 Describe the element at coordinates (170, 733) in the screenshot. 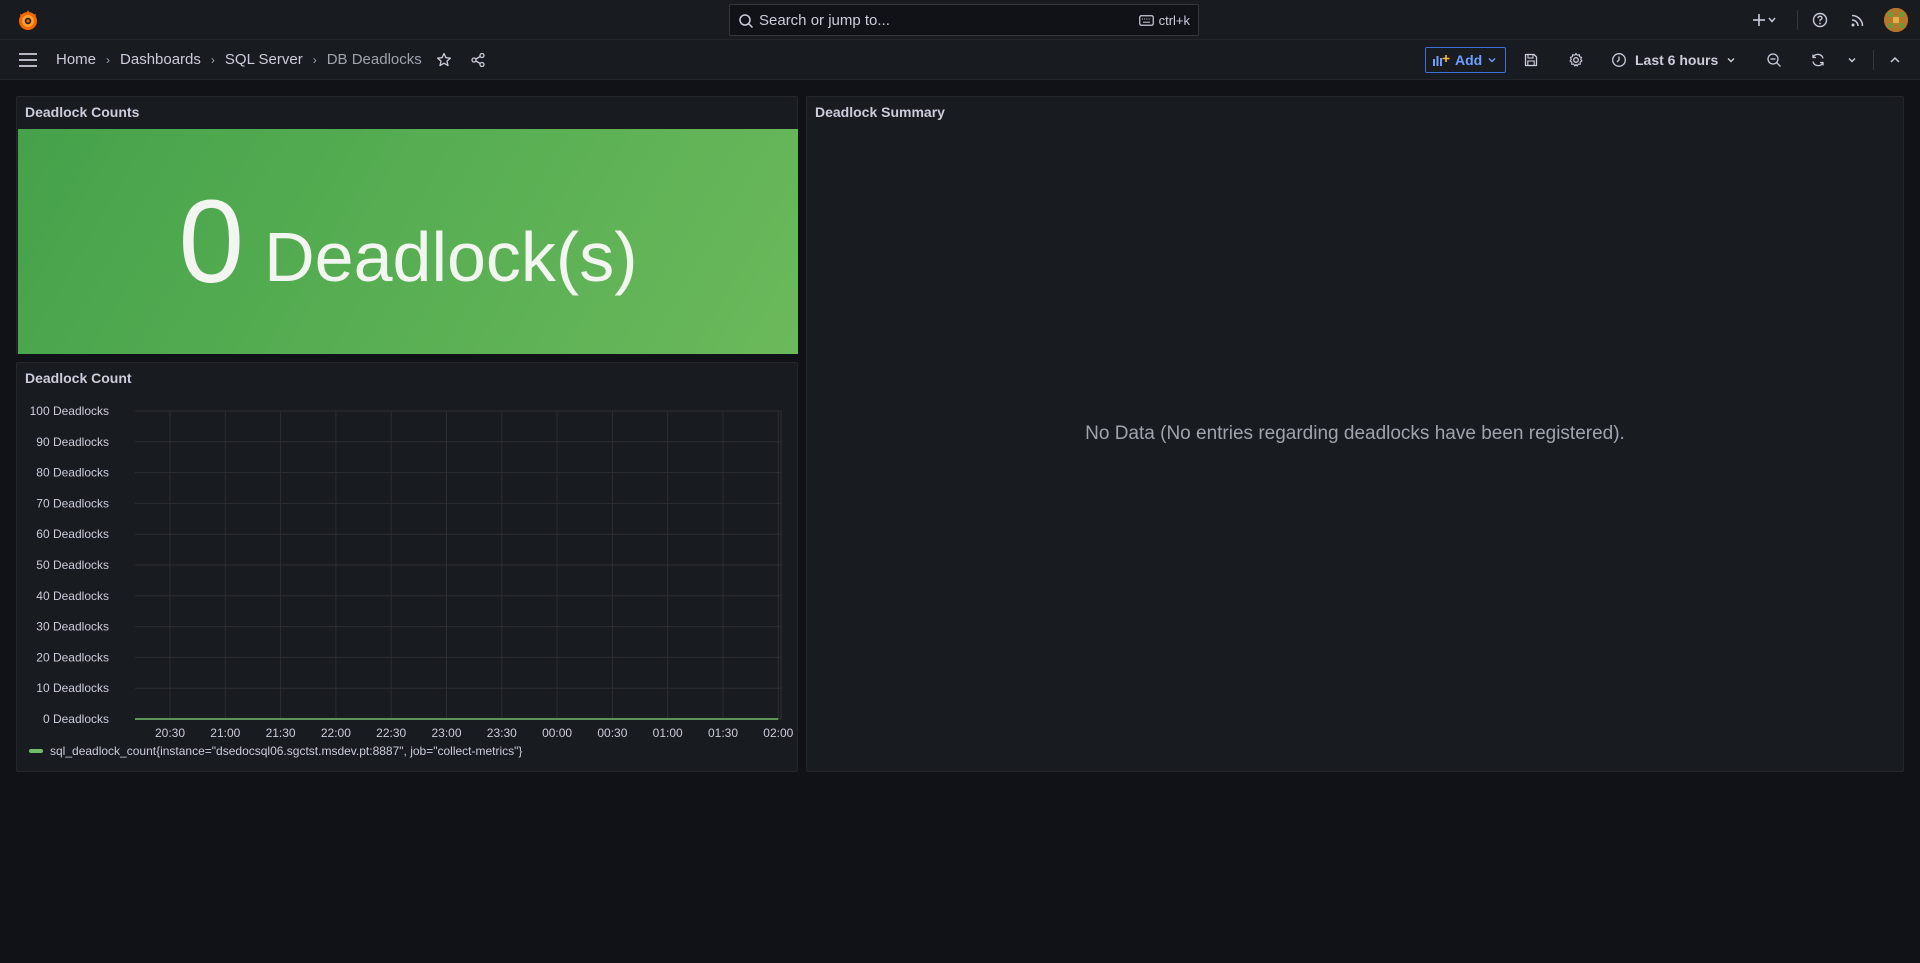

I see `x-tick-label: 20:30` at that location.